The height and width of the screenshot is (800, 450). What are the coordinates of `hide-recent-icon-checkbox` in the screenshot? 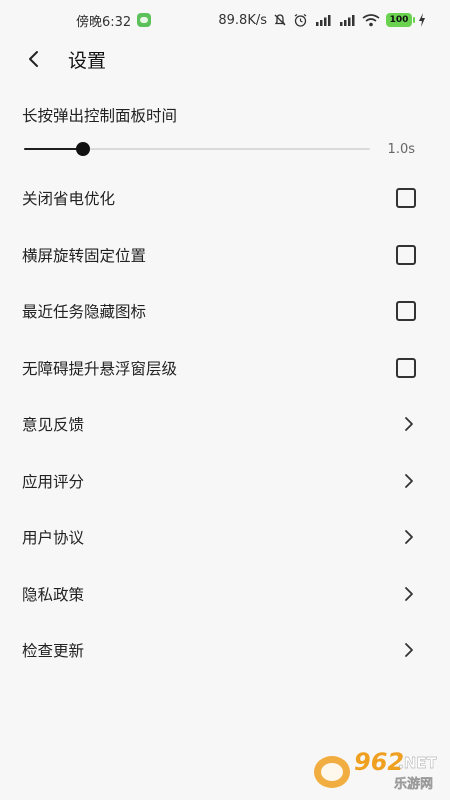 It's located at (406, 311).